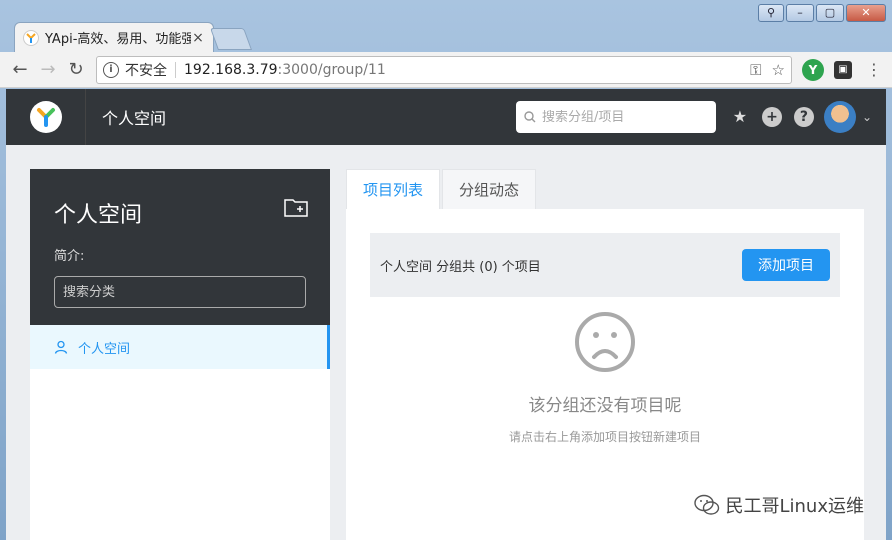 This screenshot has width=892, height=540. Describe the element at coordinates (48, 70) in the screenshot. I see `forward-icon: →` at that location.